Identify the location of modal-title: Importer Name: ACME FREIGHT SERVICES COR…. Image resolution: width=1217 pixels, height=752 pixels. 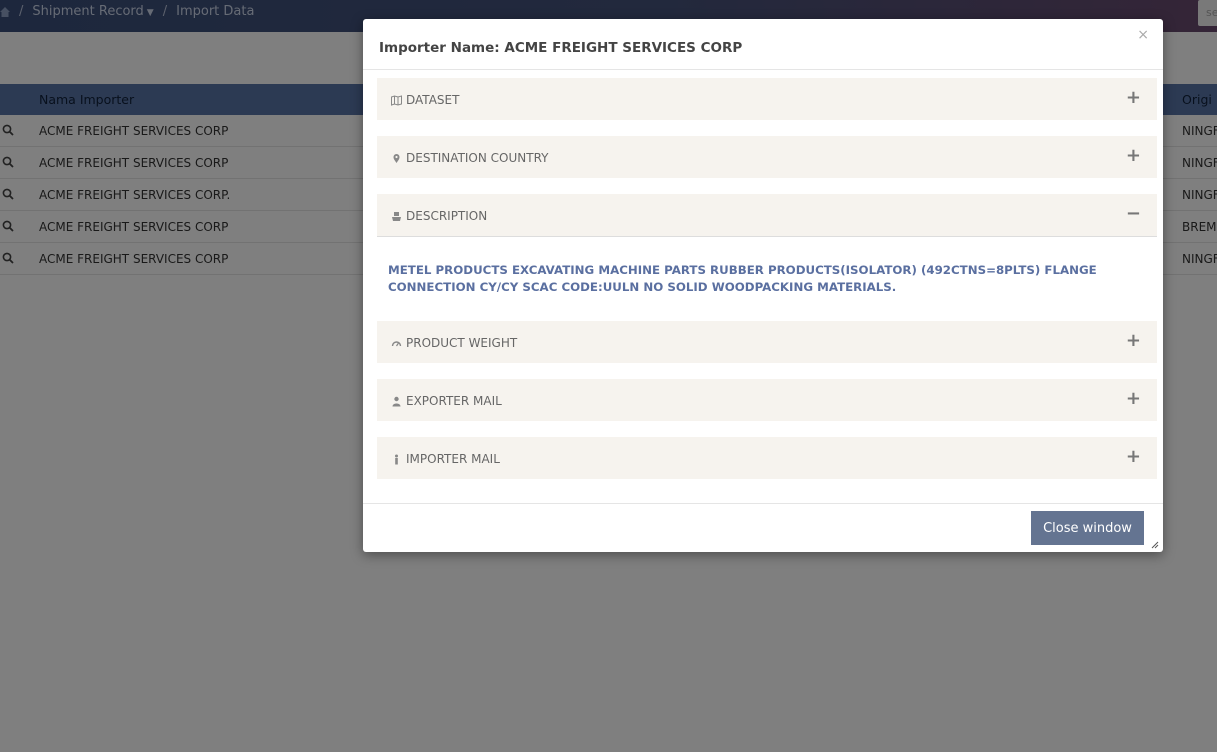
(561, 48).